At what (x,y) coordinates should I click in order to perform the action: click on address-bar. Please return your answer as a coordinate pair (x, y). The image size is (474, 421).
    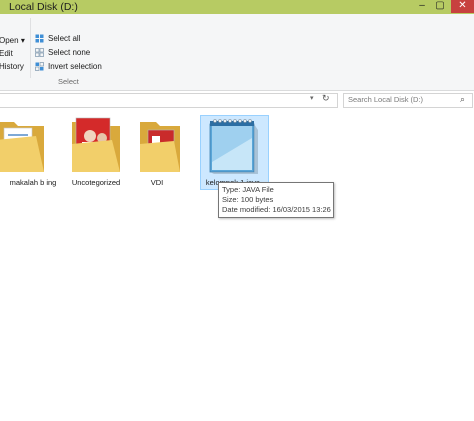
    Looking at the image, I should click on (169, 100).